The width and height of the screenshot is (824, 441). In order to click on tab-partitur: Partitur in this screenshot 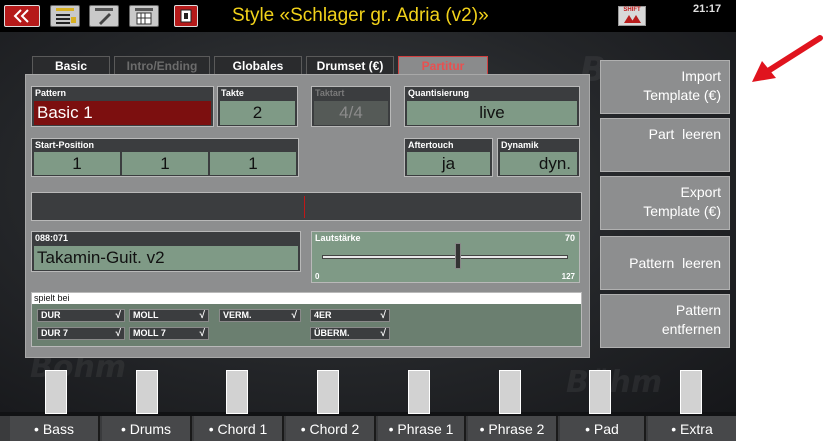, I will do `click(443, 65)`.